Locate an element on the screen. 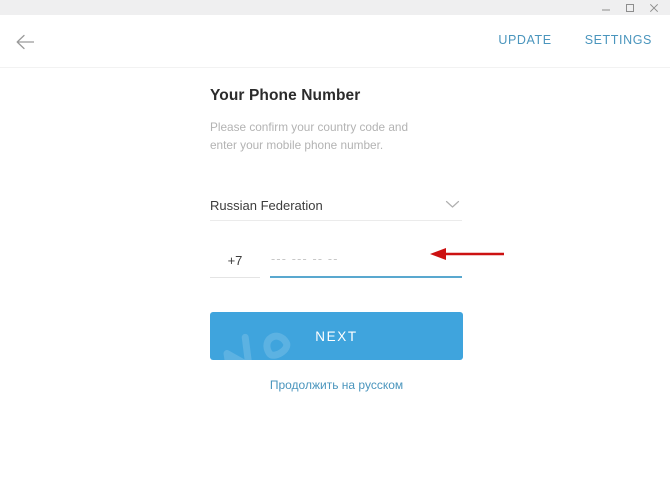 The height and width of the screenshot is (501, 670). close-icon is located at coordinates (654, 8).